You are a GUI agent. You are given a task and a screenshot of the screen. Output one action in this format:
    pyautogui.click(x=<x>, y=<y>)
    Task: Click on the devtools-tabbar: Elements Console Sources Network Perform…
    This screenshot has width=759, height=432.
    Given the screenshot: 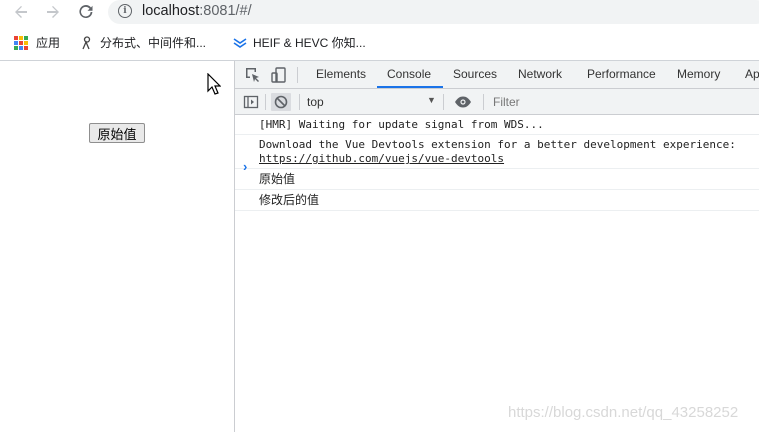 What is the action you would take?
    pyautogui.click(x=497, y=75)
    